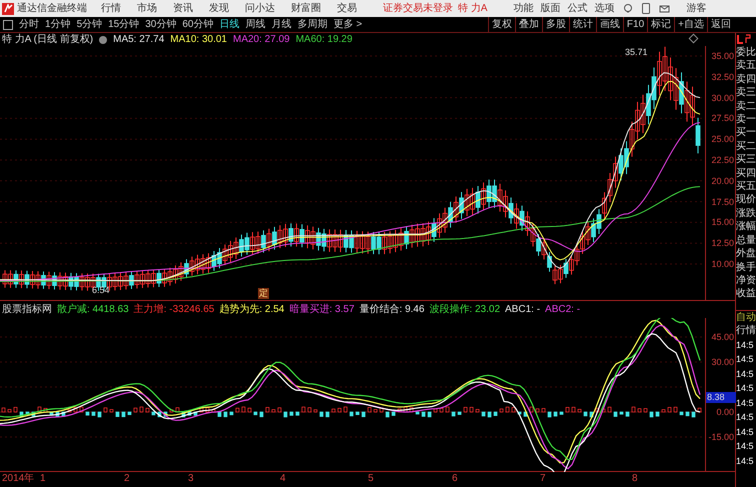  What do you see at coordinates (746, 317) in the screenshot?
I see `auto-label: 自动` at bounding box center [746, 317].